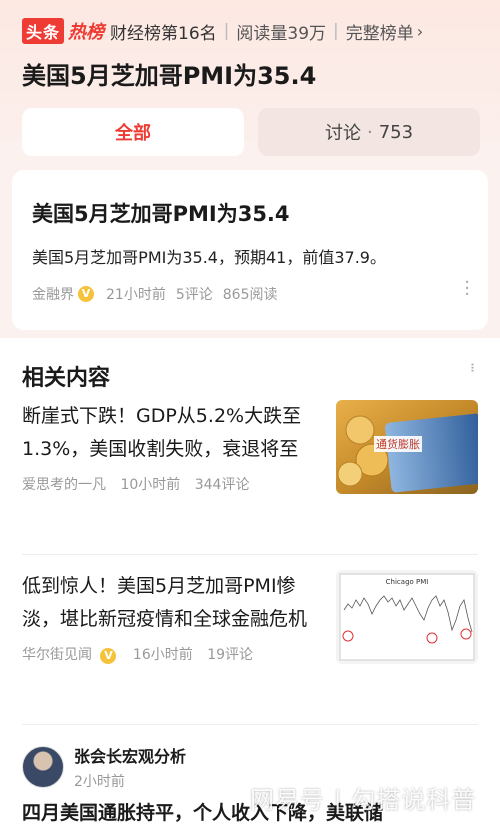 This screenshot has height=832, width=500. Describe the element at coordinates (222, 485) in the screenshot. I see `item-comments: 344评论` at that location.